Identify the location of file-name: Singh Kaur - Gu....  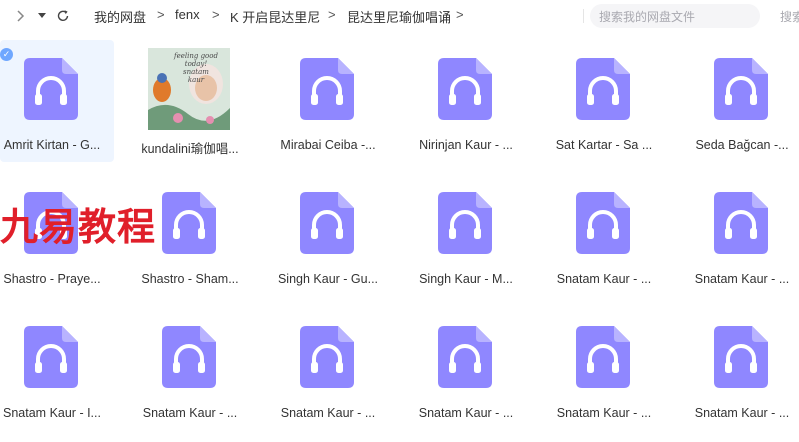
(328, 279).